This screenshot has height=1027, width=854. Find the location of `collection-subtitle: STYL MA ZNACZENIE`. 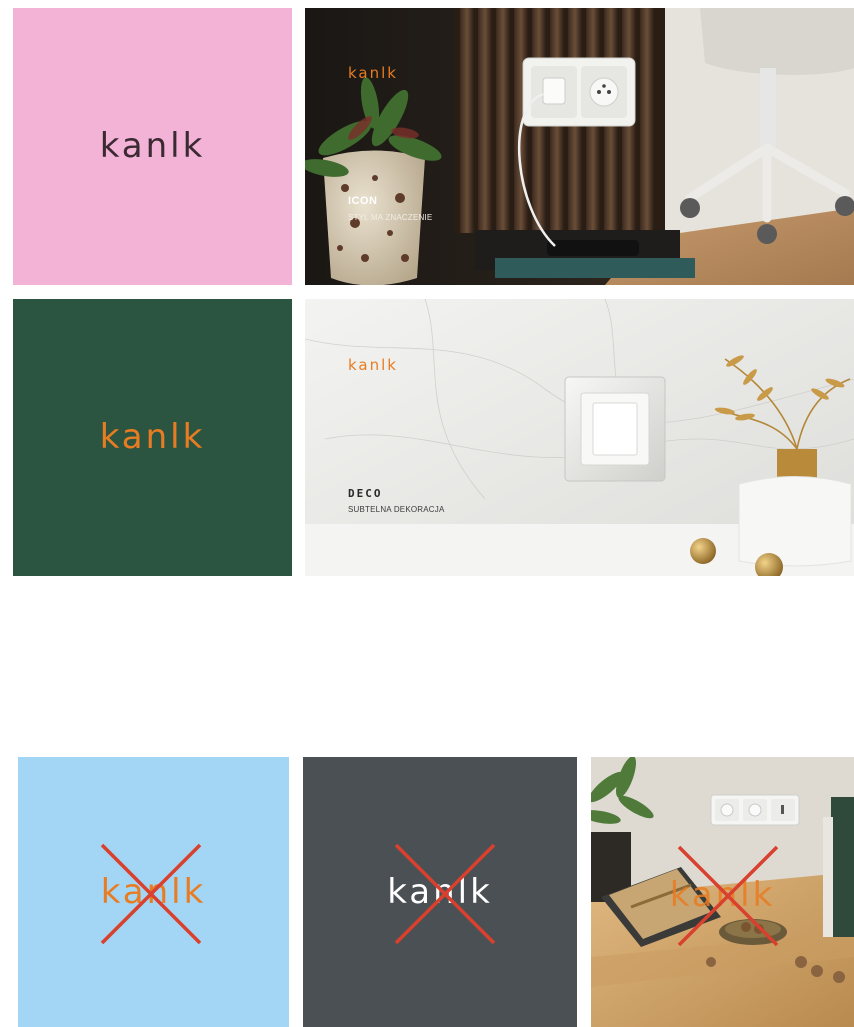

collection-subtitle: STYL MA ZNACZENIE is located at coordinates (390, 217).